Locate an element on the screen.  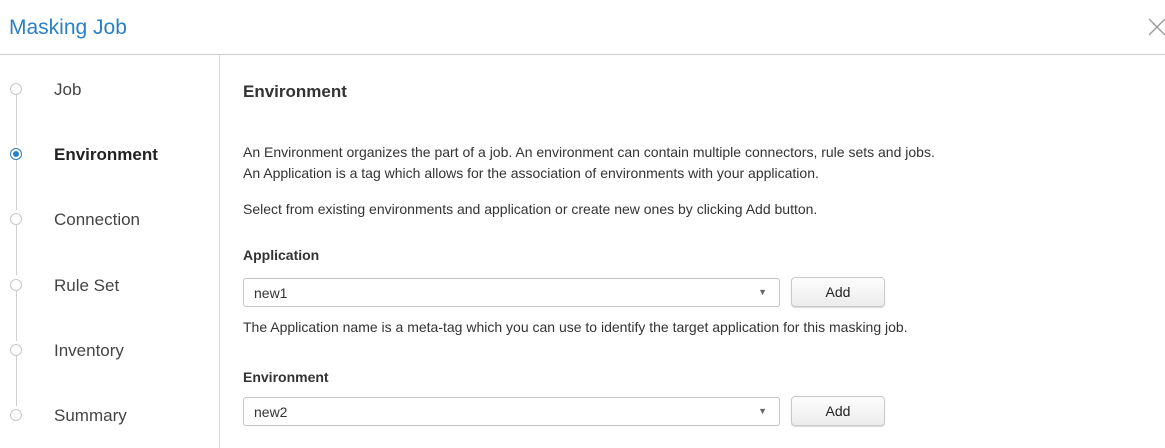
application-label: Application is located at coordinates (281, 255).